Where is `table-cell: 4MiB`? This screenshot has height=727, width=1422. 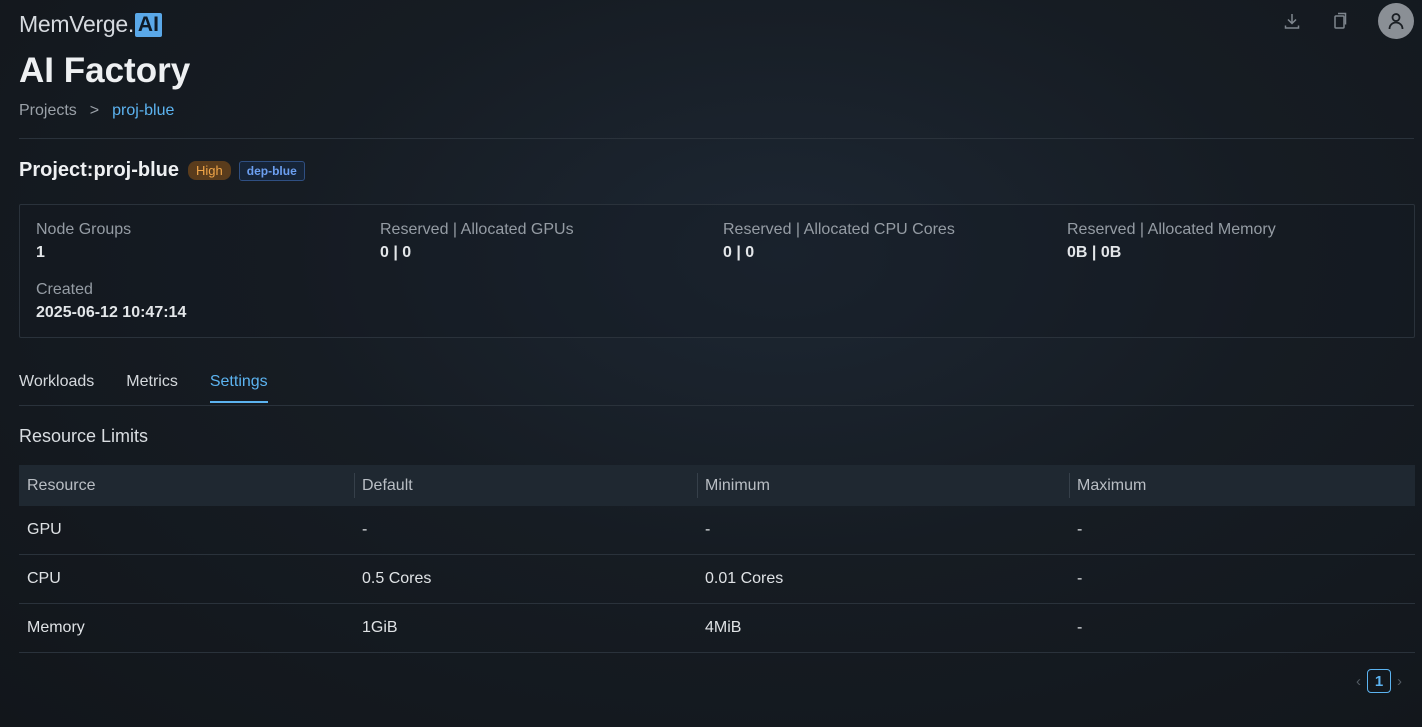
table-cell: 4MiB is located at coordinates (723, 627).